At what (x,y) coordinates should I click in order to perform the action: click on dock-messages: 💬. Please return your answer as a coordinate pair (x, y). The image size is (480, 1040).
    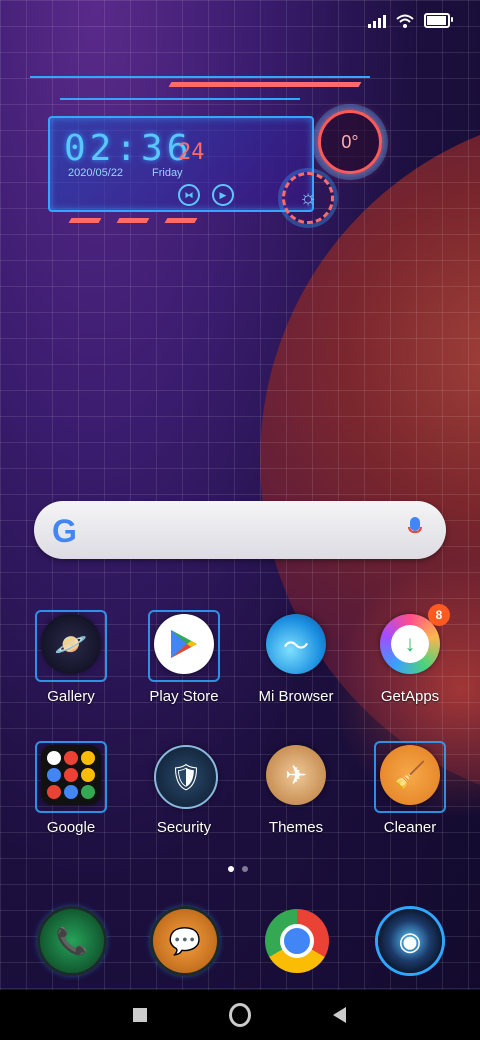
    Looking at the image, I should click on (185, 941).